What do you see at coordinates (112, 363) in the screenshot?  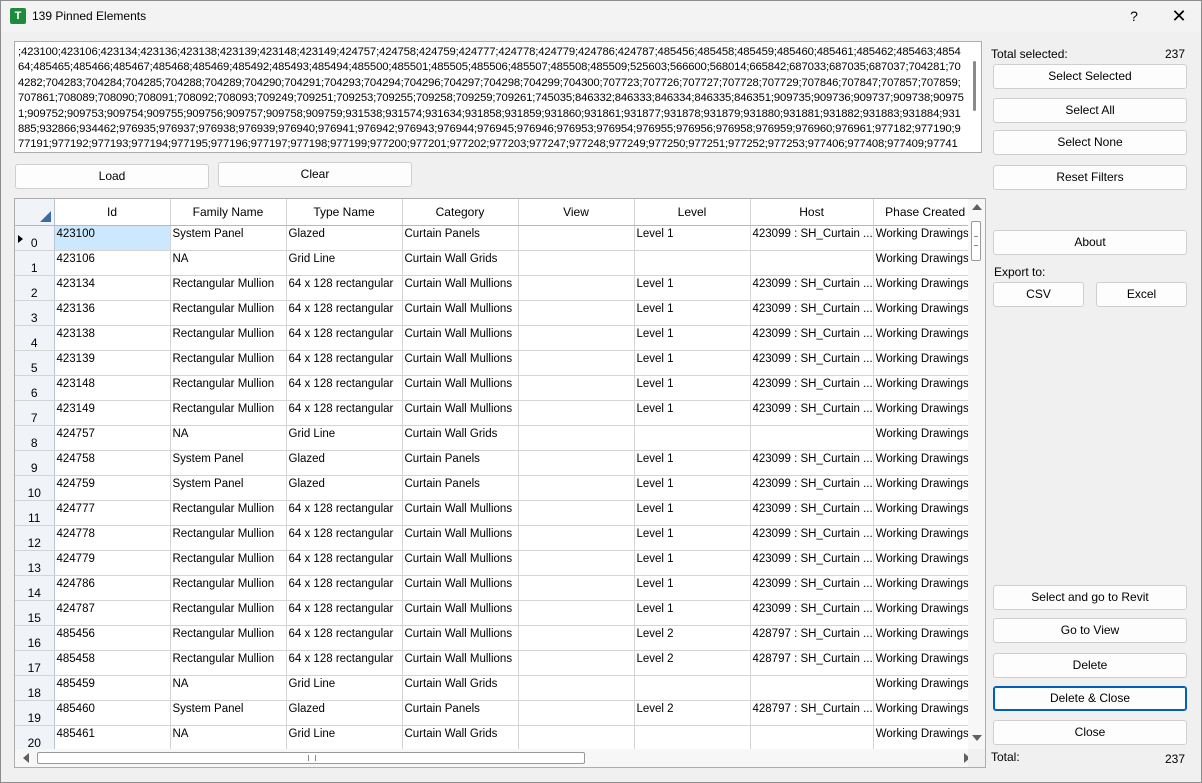 I see `cell-id: 423139` at bounding box center [112, 363].